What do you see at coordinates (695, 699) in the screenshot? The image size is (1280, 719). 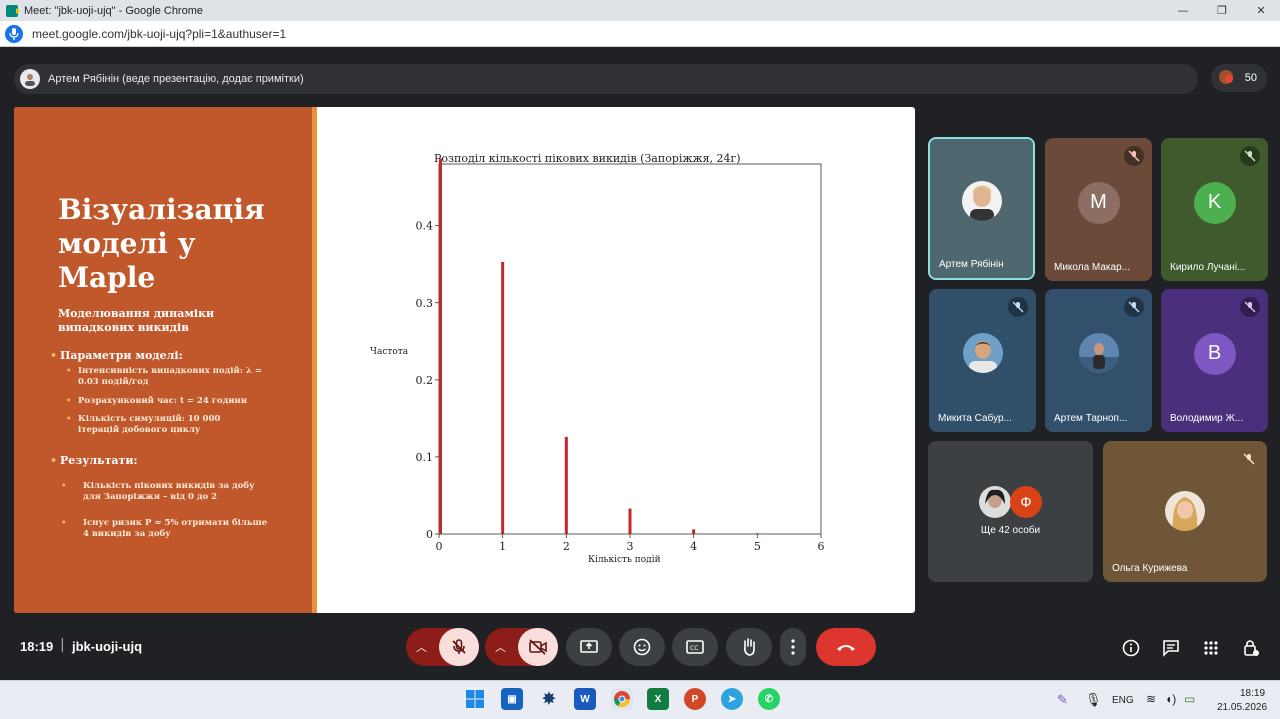 I see `powerpoint-icon: P` at bounding box center [695, 699].